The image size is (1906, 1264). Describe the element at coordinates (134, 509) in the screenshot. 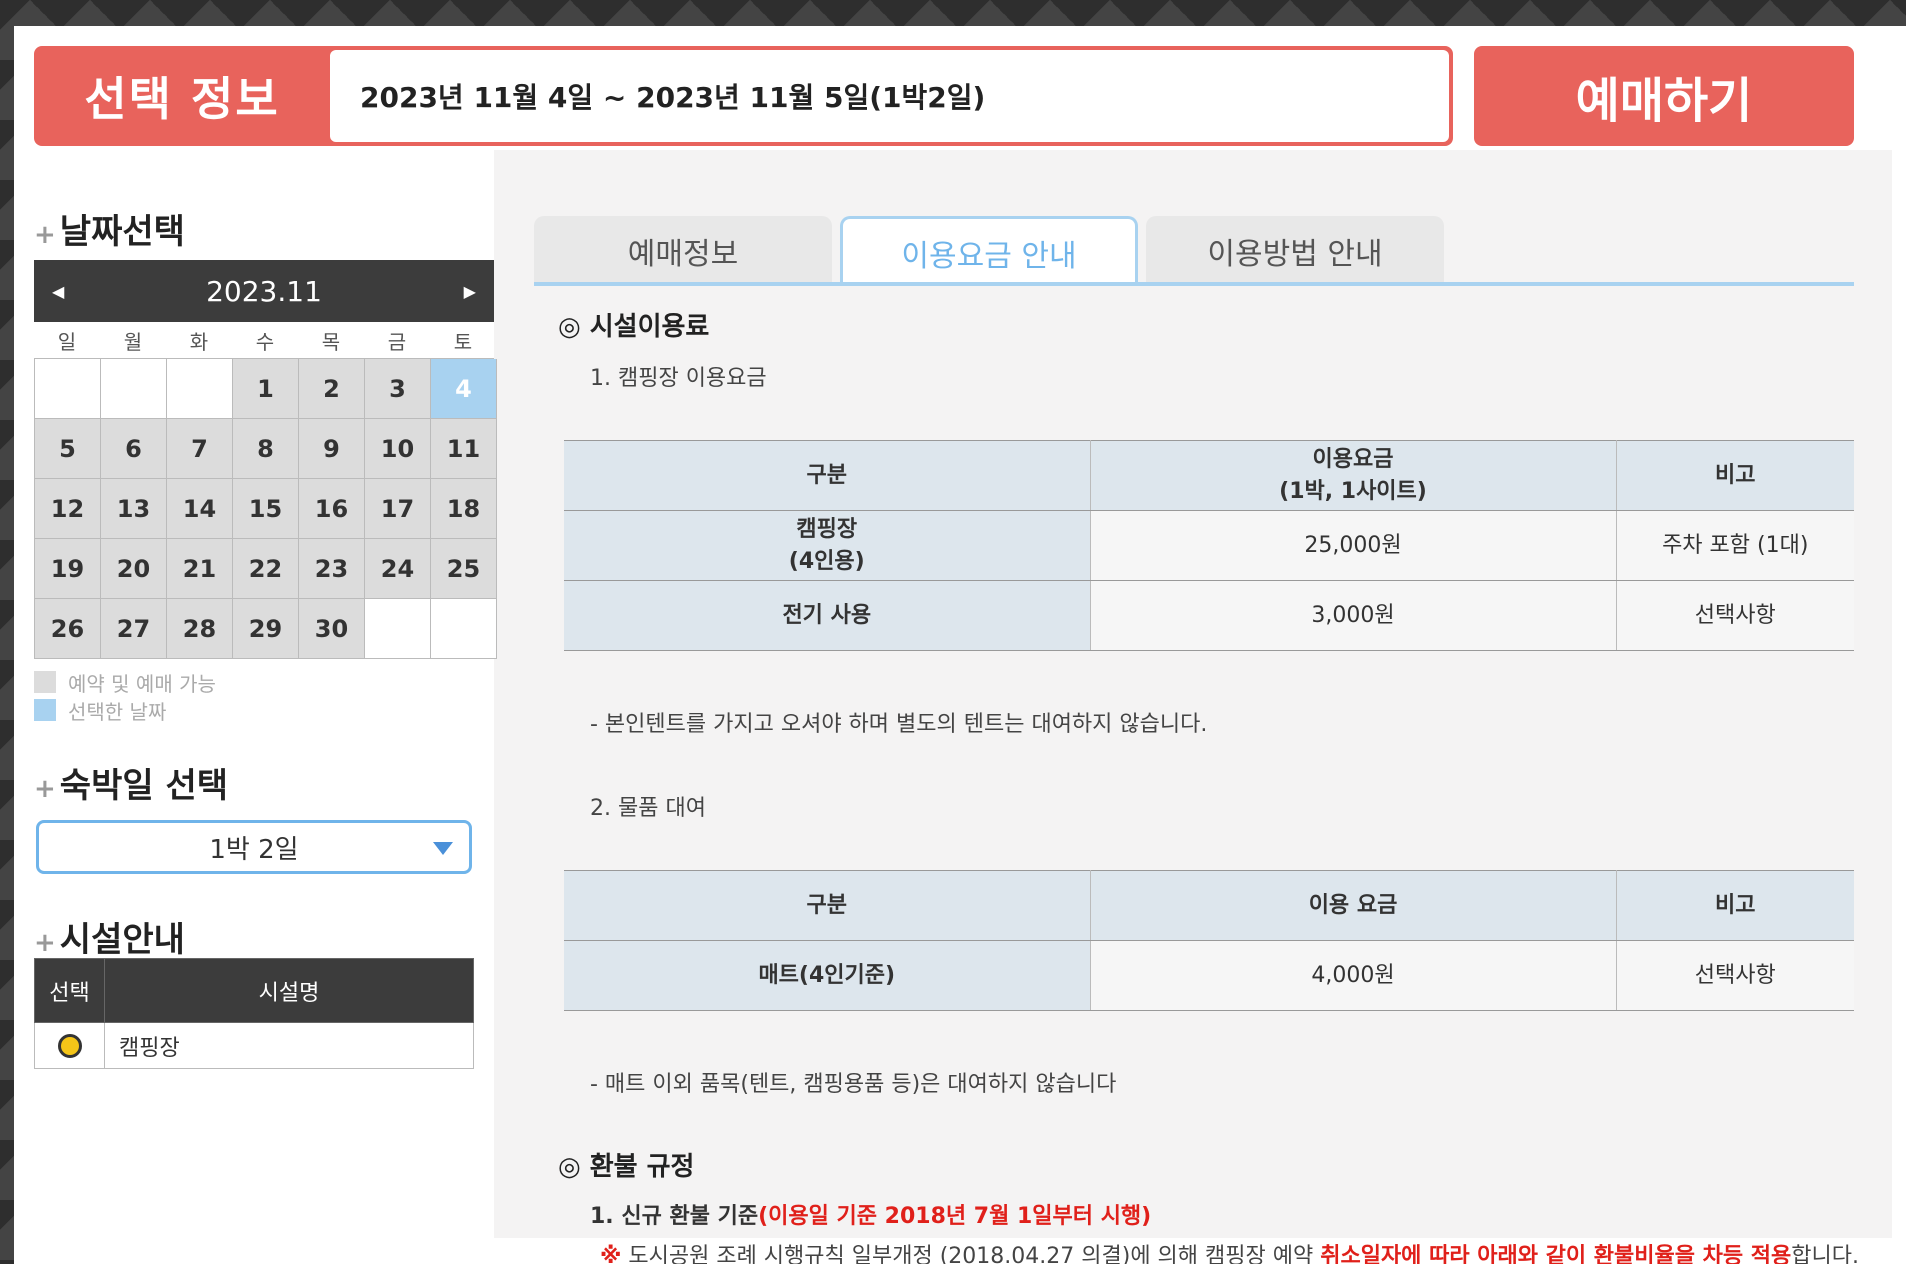

I see `calendar-day: 13` at that location.